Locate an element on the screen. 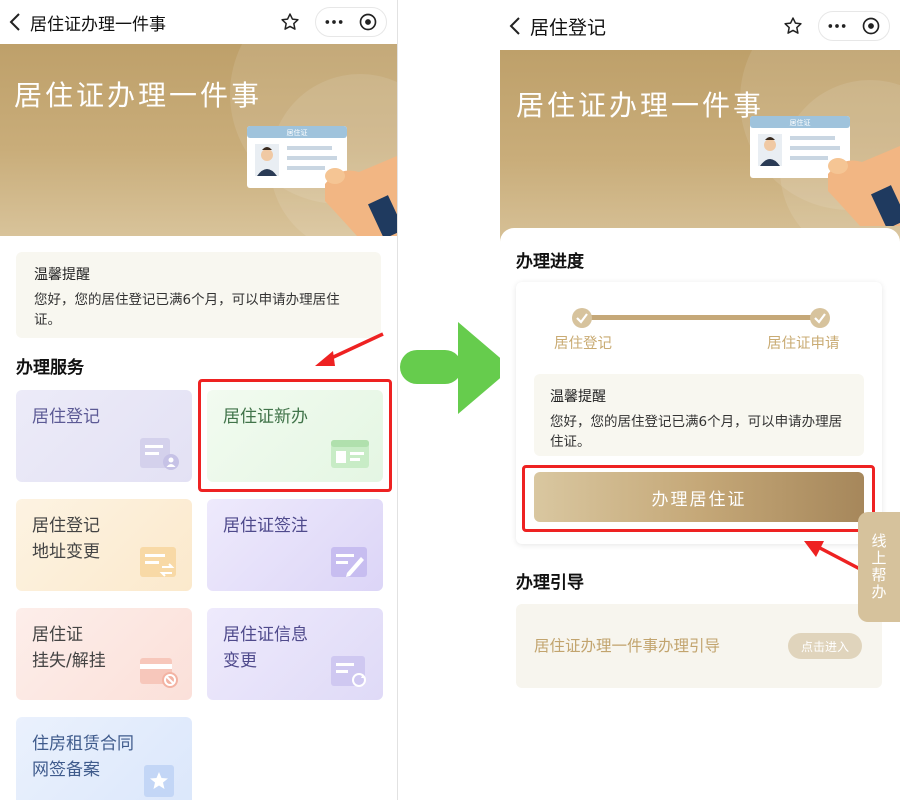 This screenshot has width=900, height=800. online-help-button: 线上帮办 is located at coordinates (879, 567).